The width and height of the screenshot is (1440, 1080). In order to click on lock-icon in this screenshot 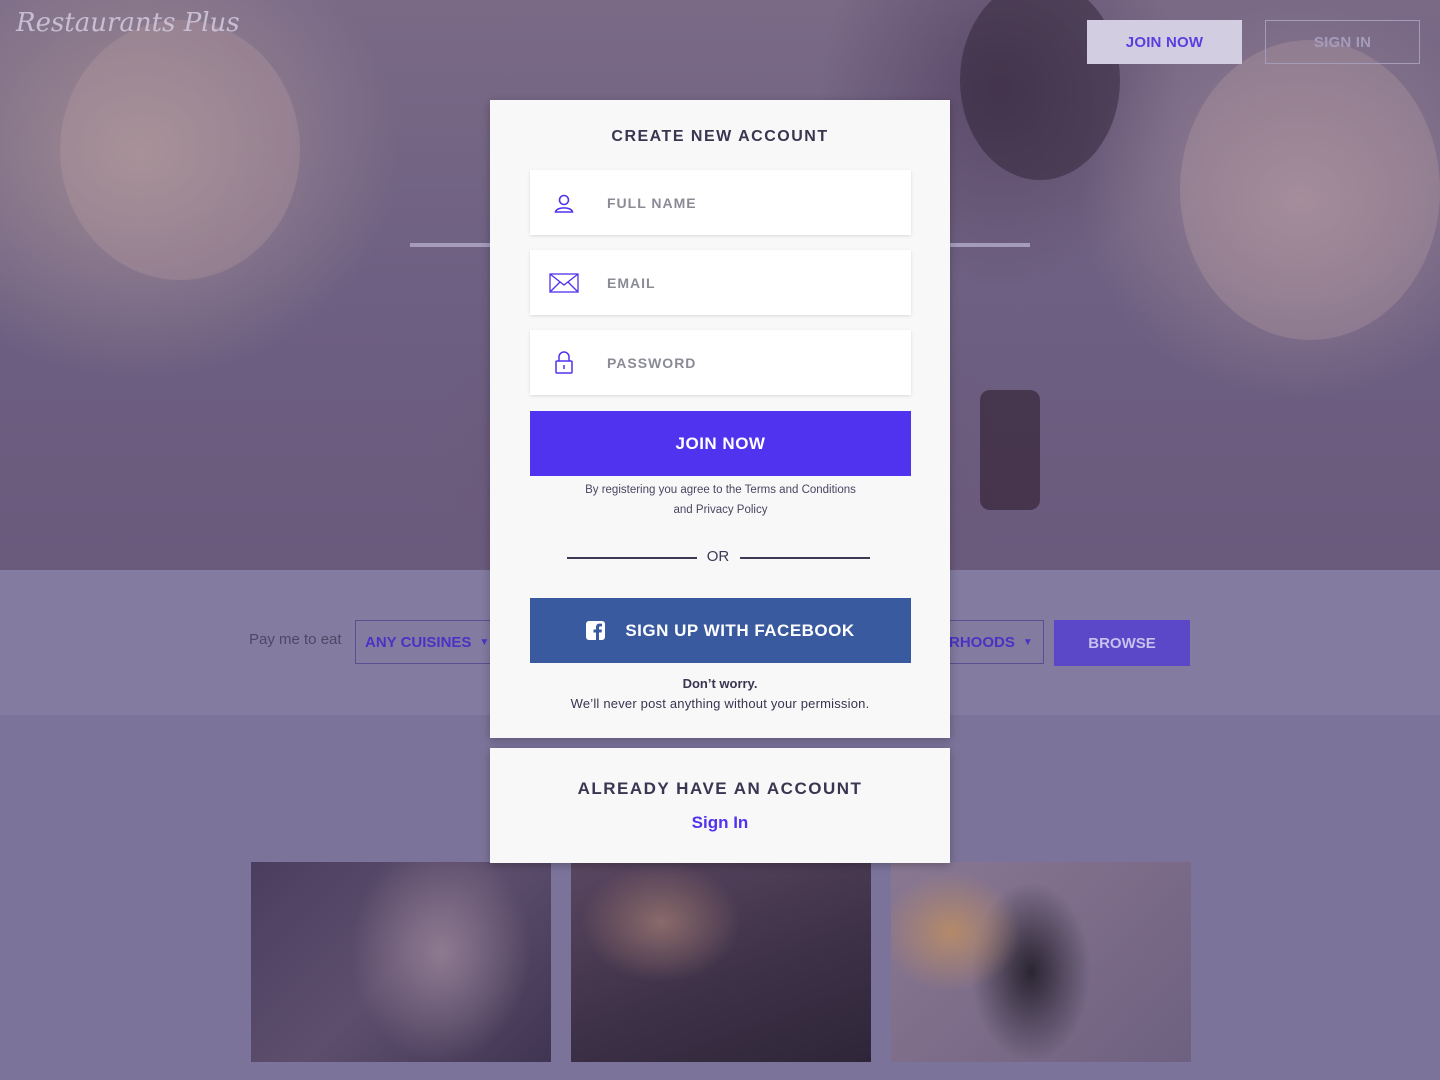, I will do `click(564, 362)`.